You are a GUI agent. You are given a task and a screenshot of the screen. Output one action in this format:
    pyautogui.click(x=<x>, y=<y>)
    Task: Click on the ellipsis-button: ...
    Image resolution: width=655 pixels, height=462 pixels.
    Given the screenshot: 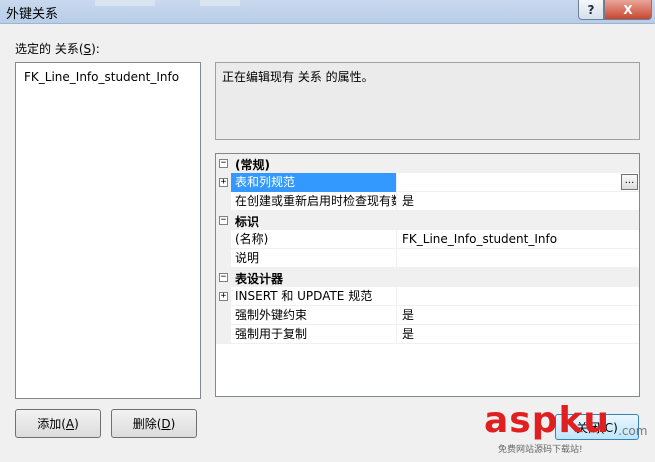 What is the action you would take?
    pyautogui.click(x=629, y=182)
    